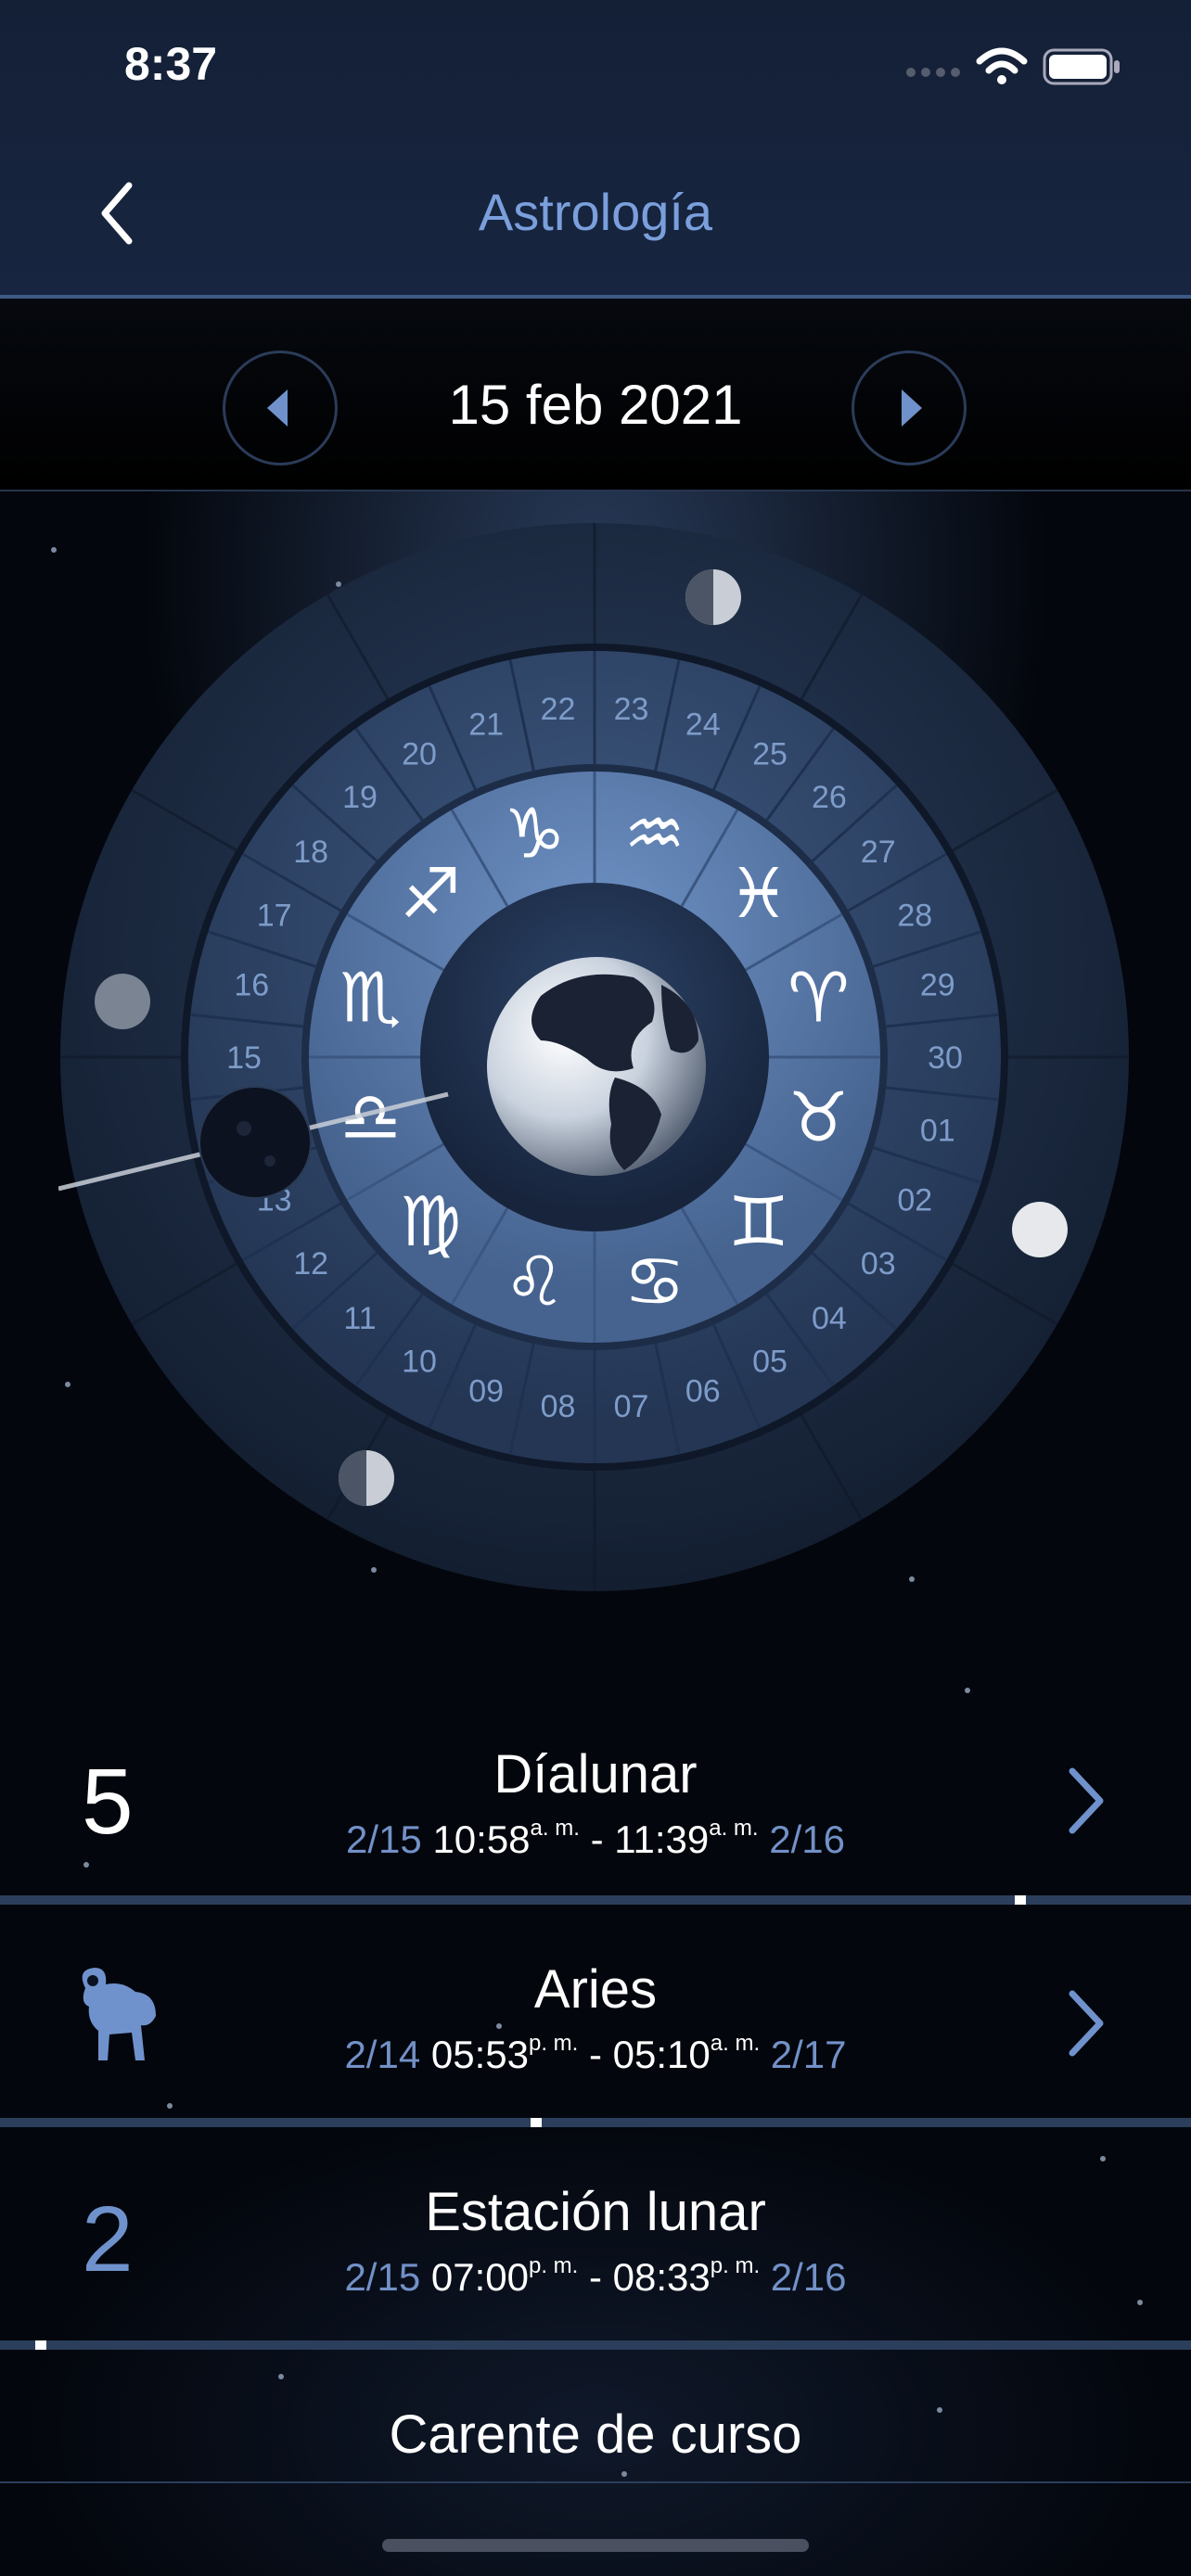 The width and height of the screenshot is (1191, 2576). Describe the element at coordinates (933, 72) in the screenshot. I see `signal-icon` at that location.